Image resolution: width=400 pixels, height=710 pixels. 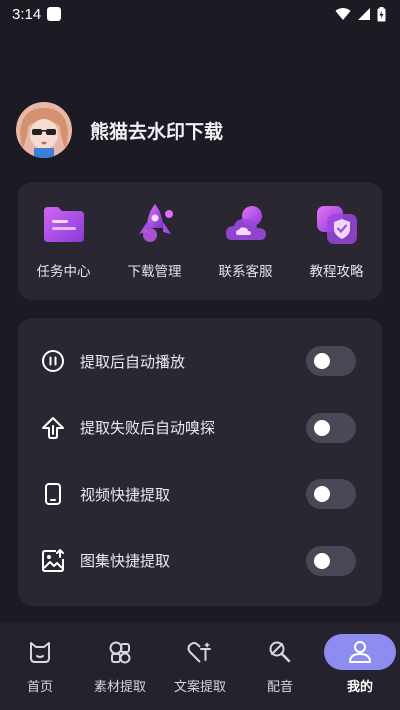 What do you see at coordinates (331, 560) in the screenshot?
I see `gallery-quick-extract-toggle` at bounding box center [331, 560].